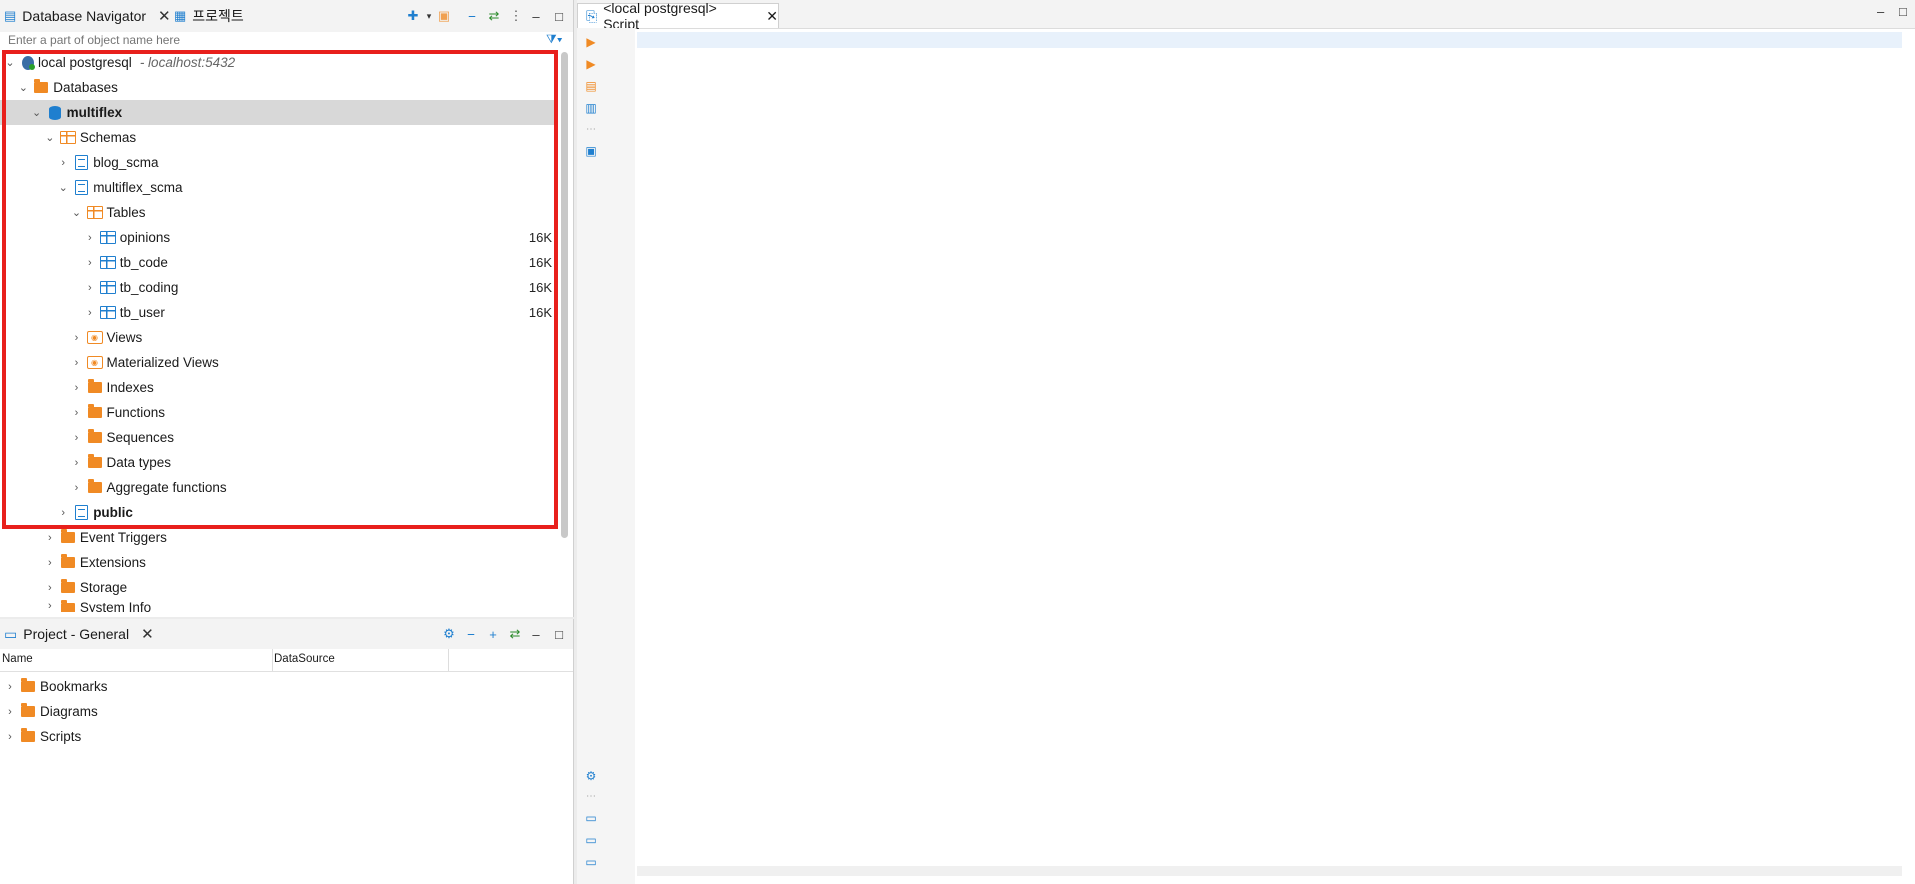 This screenshot has width=1915, height=884. What do you see at coordinates (279, 62) in the screenshot?
I see `tree-row-connection: ⌄ local postgresql - localhost:5432` at bounding box center [279, 62].